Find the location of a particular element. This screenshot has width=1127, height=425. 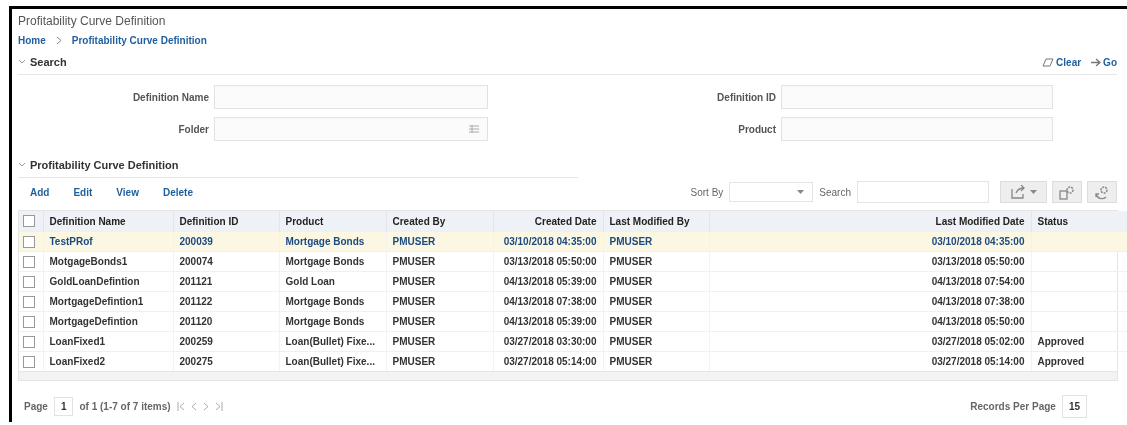

table-row: MortgageDefintion 201120 Mortgage Bonds PMUSER 04/13/2018 05:39:00 PMUSER 04/13/2018 05:50:00 is located at coordinates (573, 321).